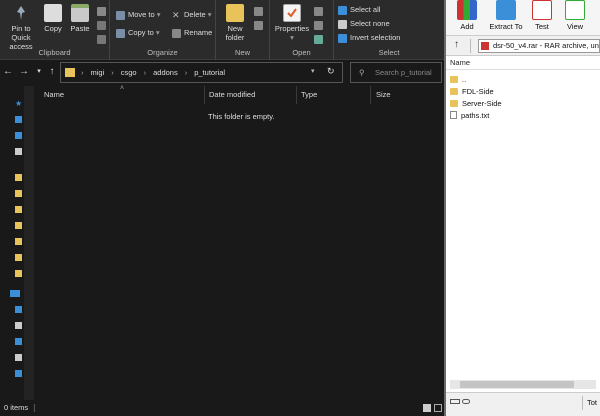 This screenshot has width=600, height=416. Describe the element at coordinates (18, 357) in the screenshot. I see `music-icon` at that location.